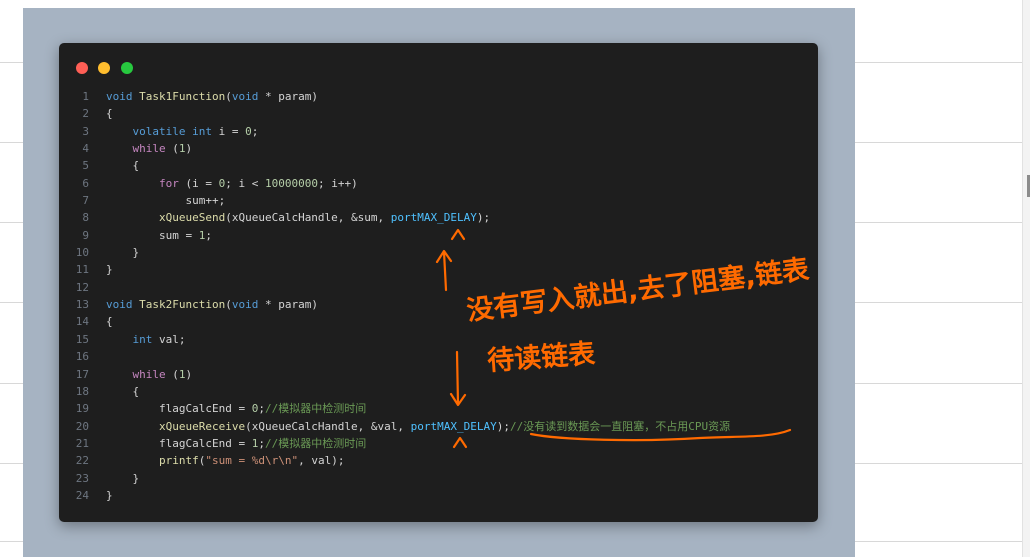  Describe the element at coordinates (182, 305) in the screenshot. I see `code-token: Task2Function` at that location.